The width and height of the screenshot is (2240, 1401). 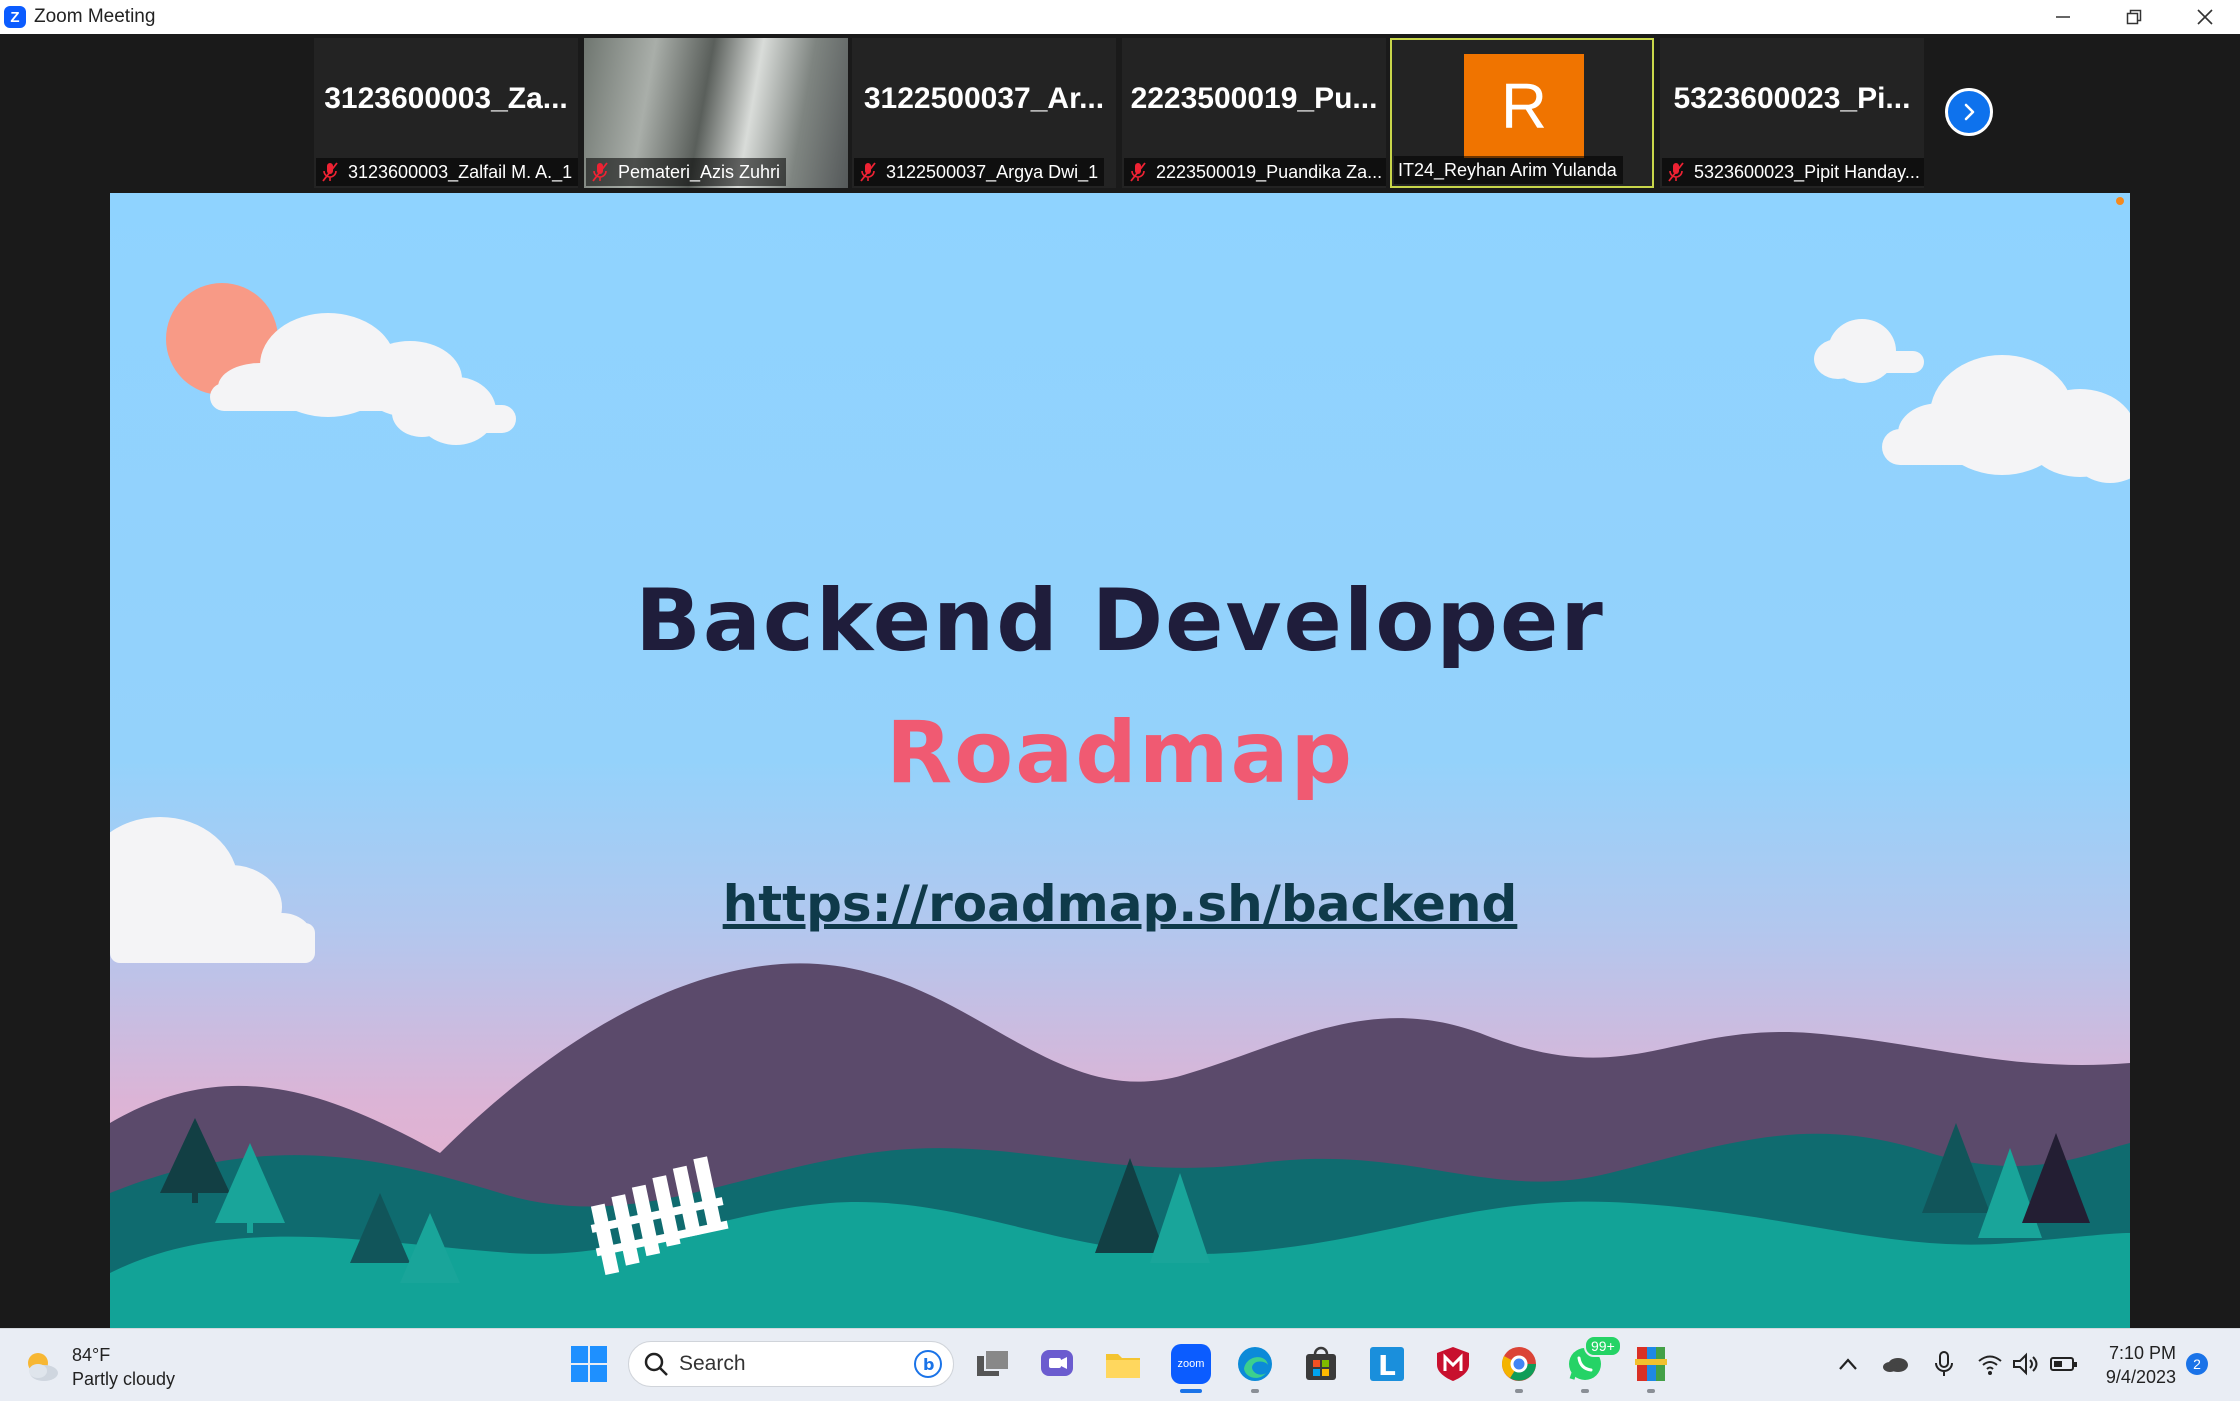 I want to click on participant-label-text: 3123600003_Zalfail M. A._1, so click(x=460, y=171).